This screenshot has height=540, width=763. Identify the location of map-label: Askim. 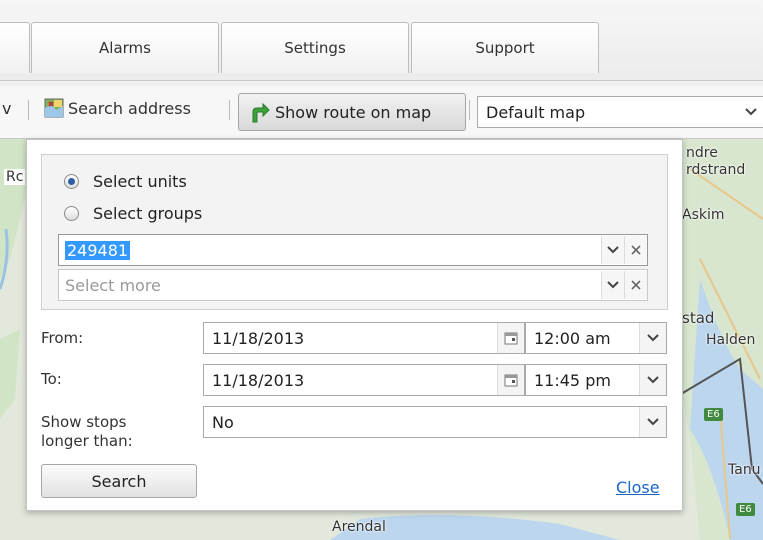
(703, 215).